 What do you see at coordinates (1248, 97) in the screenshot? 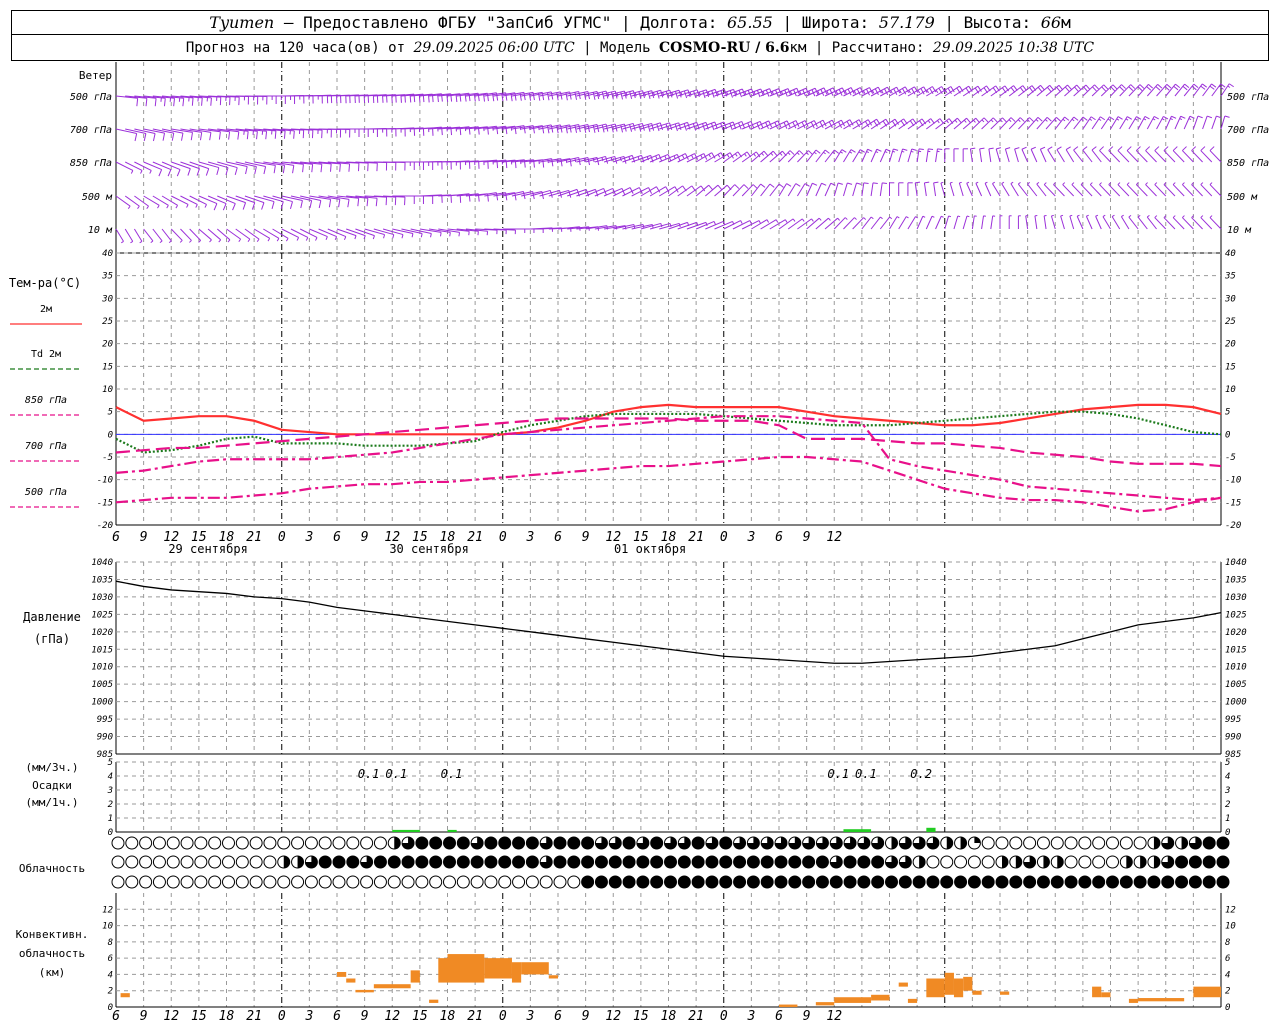
I see `wind-level-label-right: 500 гПа` at bounding box center [1248, 97].